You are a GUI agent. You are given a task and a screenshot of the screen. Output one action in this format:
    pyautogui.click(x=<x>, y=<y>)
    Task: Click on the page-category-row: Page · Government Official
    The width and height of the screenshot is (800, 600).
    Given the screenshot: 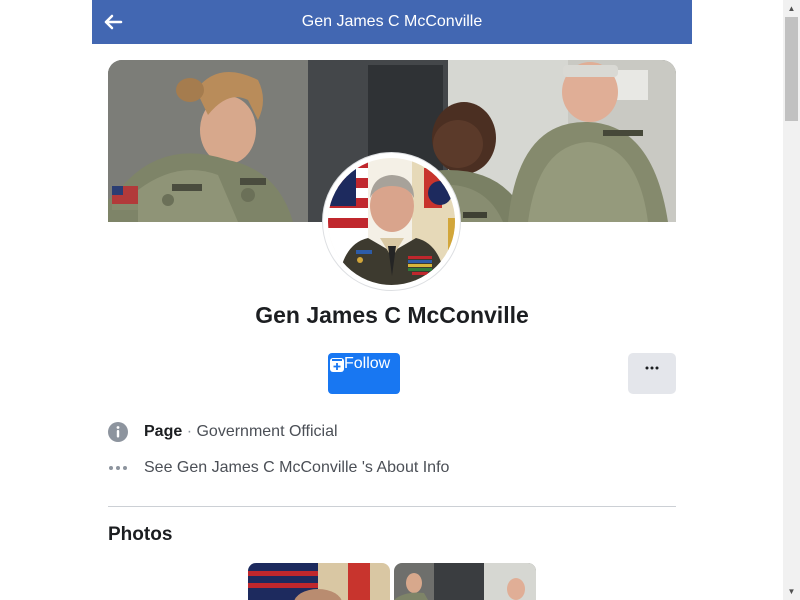 What is the action you would take?
    pyautogui.click(x=392, y=434)
    